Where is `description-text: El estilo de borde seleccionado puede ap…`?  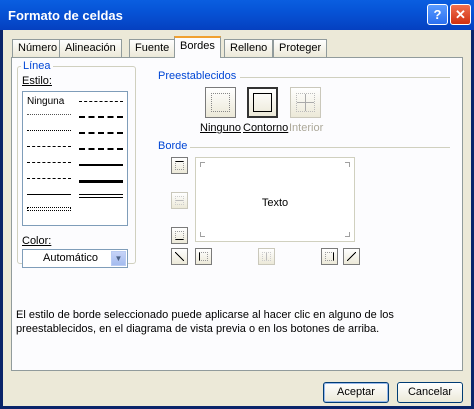 description-text: El estilo de borde seleccionado puede ap… is located at coordinates (205, 322).